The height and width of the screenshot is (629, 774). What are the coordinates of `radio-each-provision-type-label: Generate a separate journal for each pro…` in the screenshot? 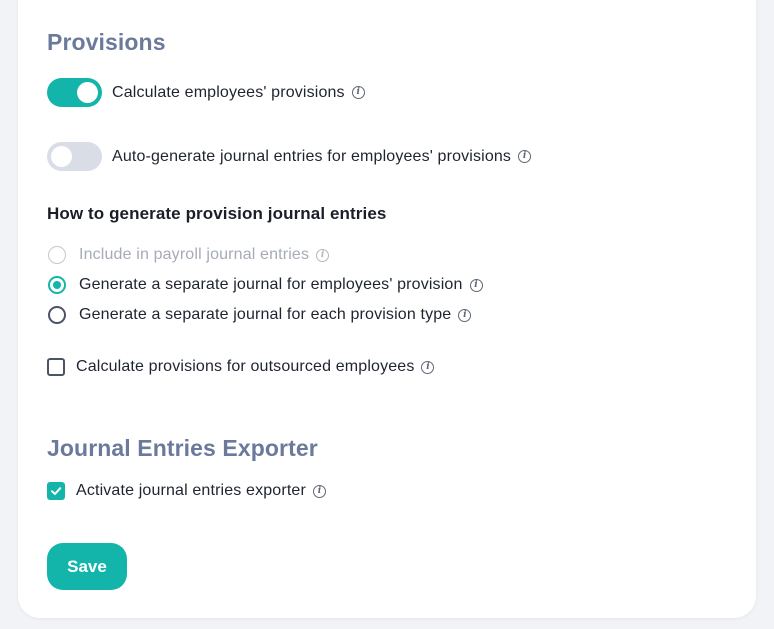 It's located at (265, 314).